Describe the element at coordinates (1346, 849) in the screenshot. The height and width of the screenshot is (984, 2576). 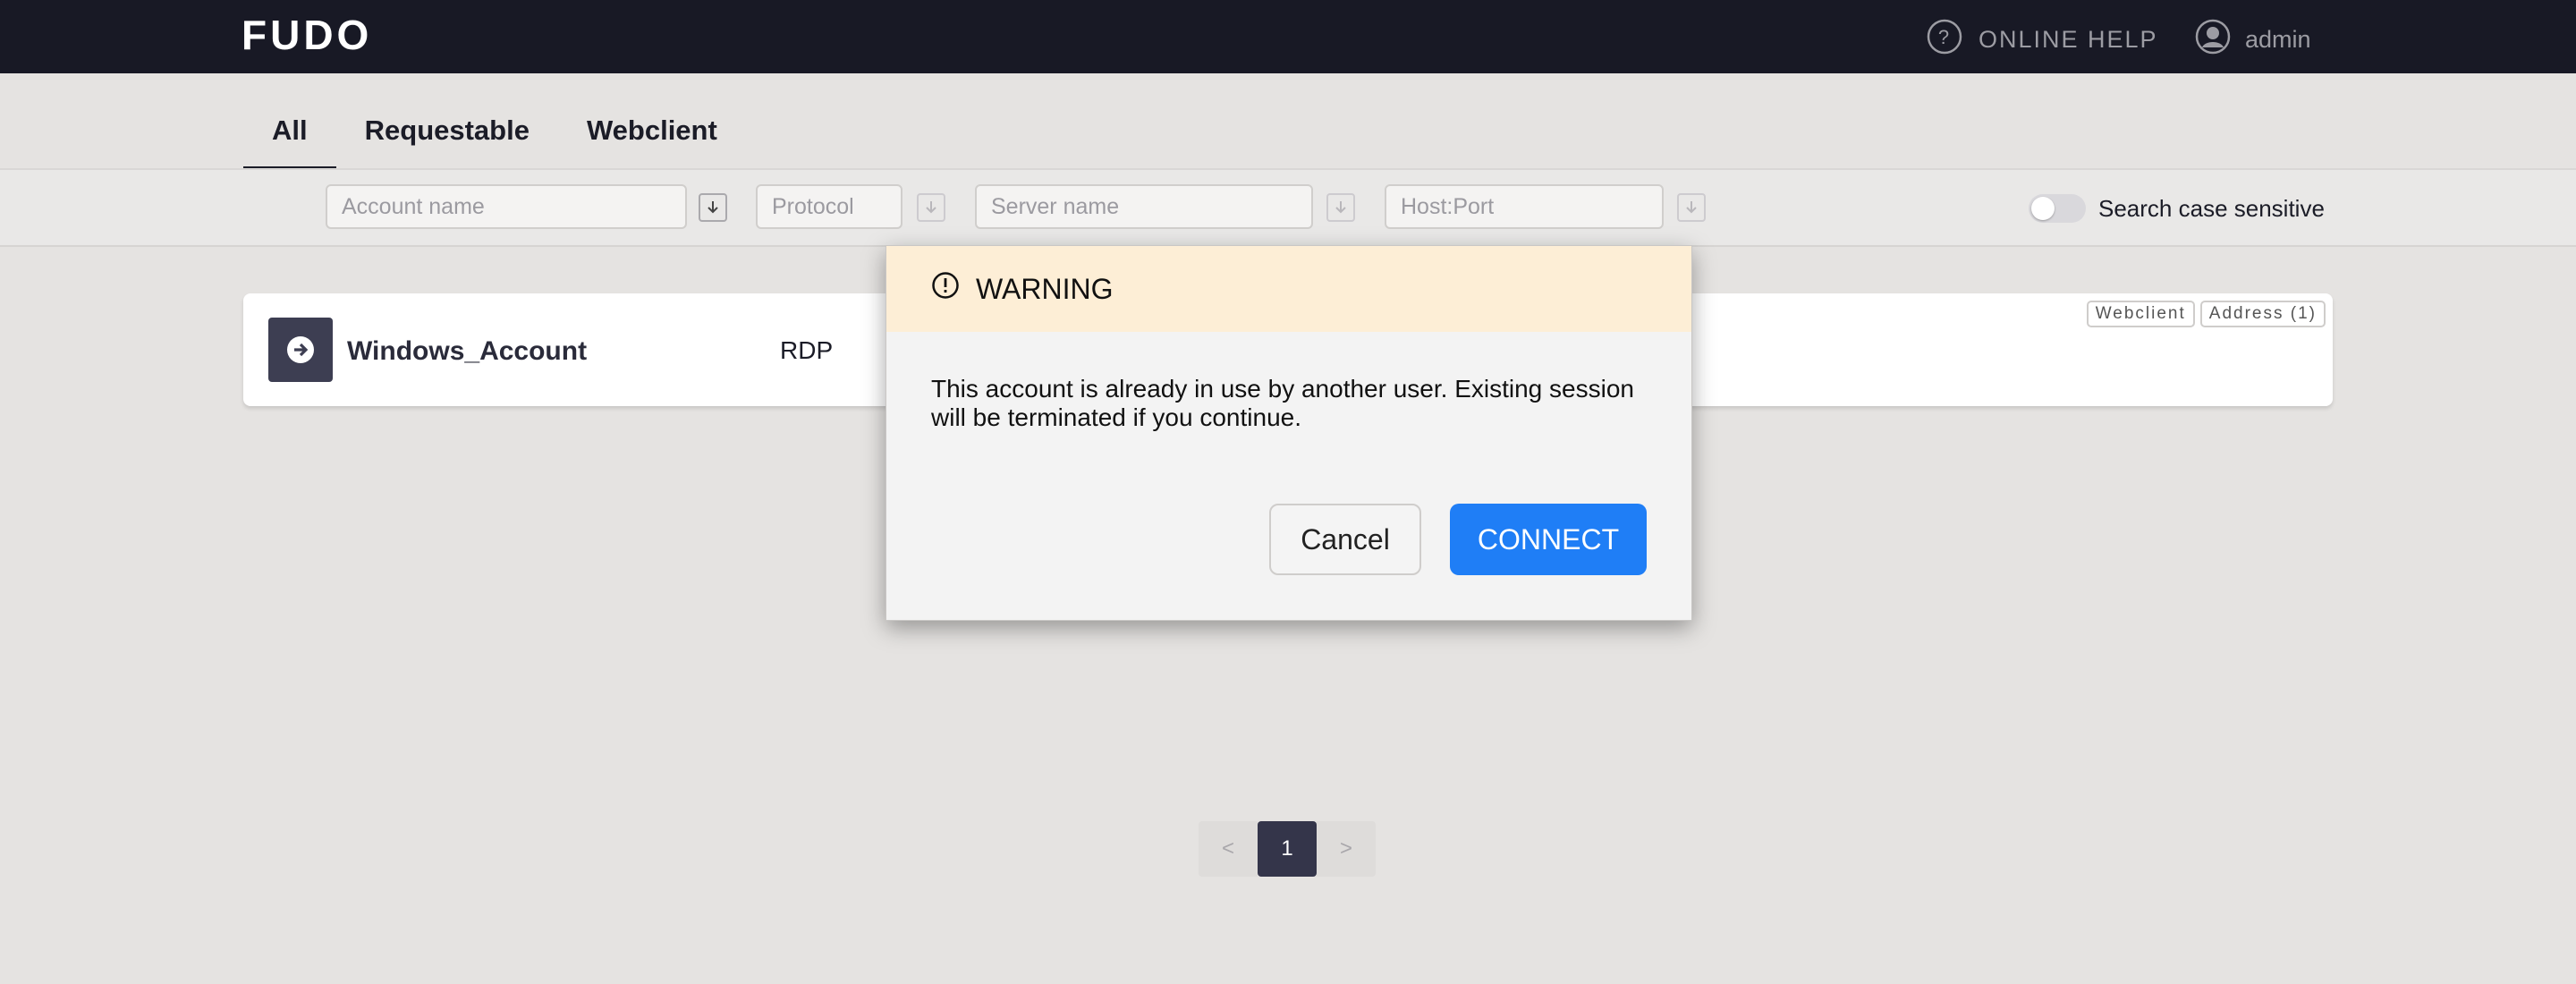
I see `next-page-button: >` at that location.